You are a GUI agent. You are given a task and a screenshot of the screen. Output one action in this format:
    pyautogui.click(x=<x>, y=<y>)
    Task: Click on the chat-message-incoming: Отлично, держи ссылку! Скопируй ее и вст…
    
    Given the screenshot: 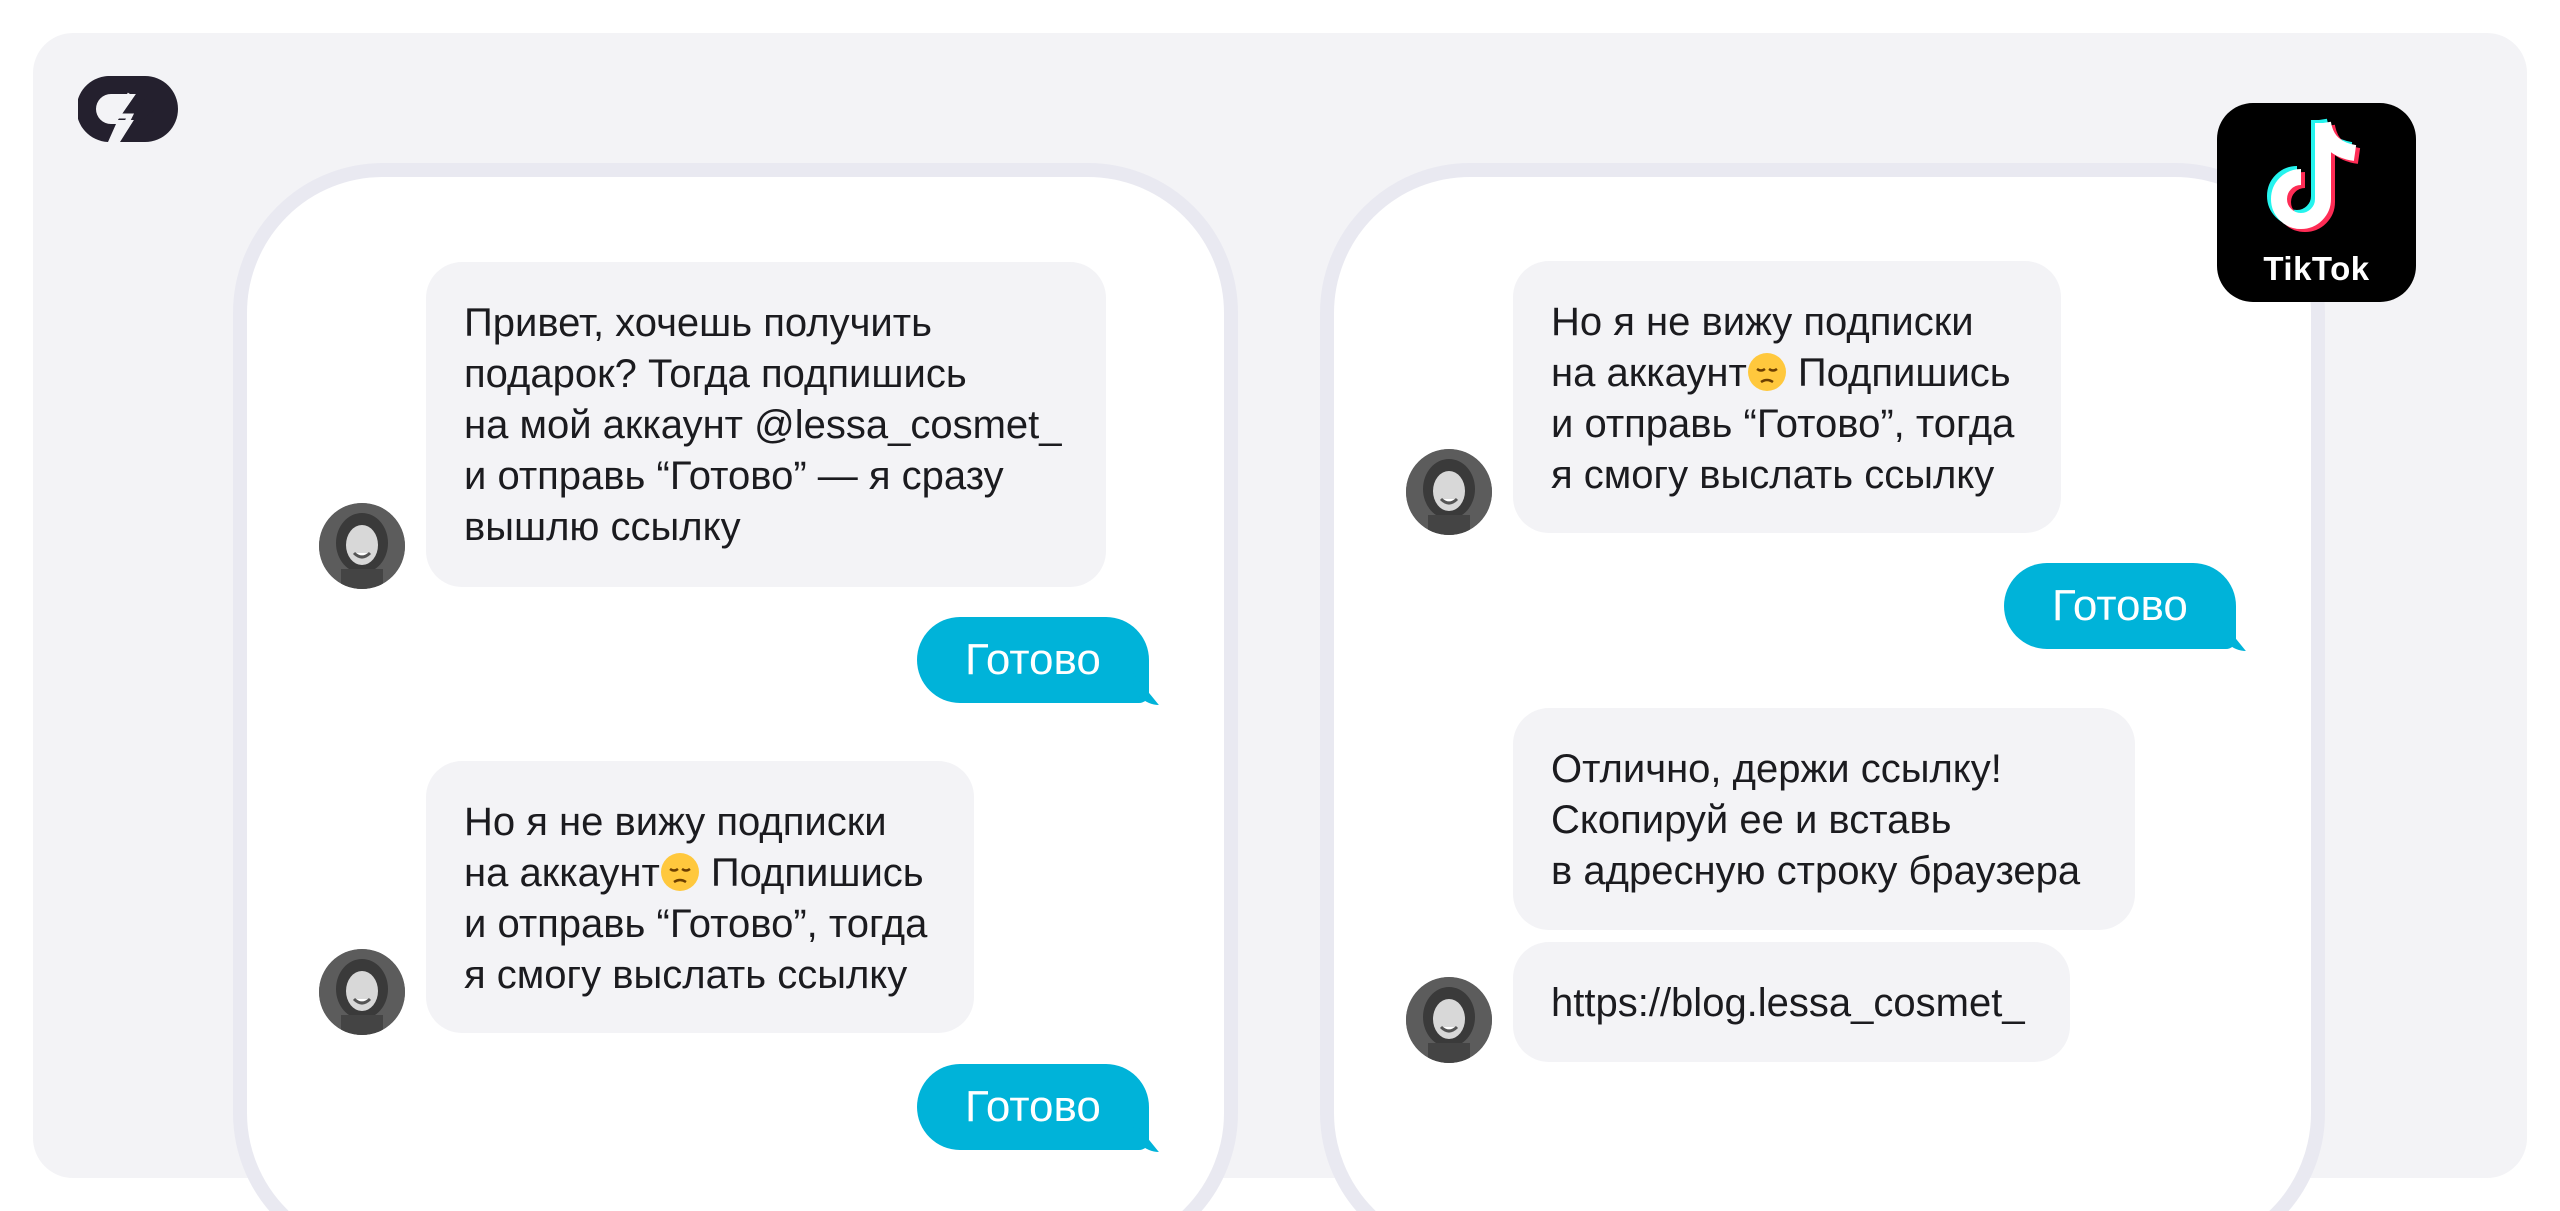 What is the action you would take?
    pyautogui.click(x=1824, y=819)
    